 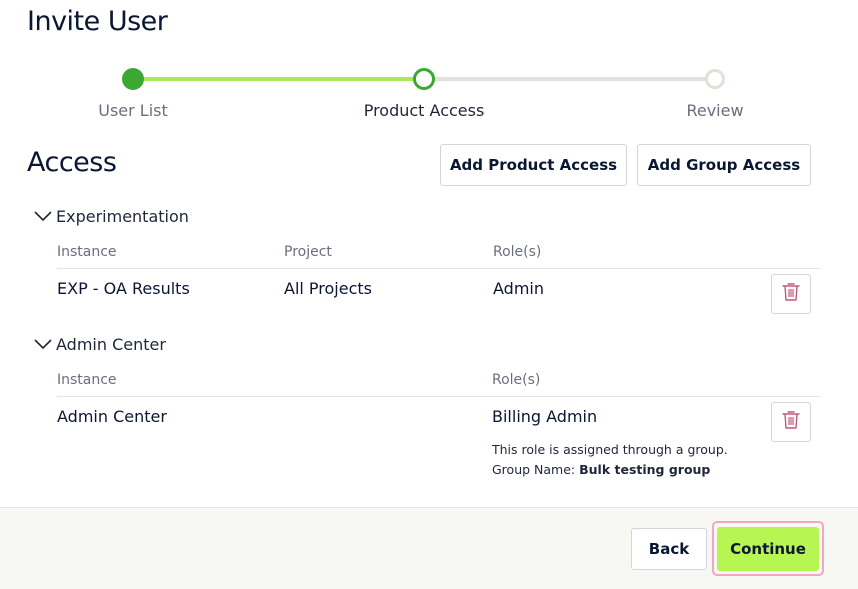 I want to click on project-cell: All Projects, so click(x=328, y=288).